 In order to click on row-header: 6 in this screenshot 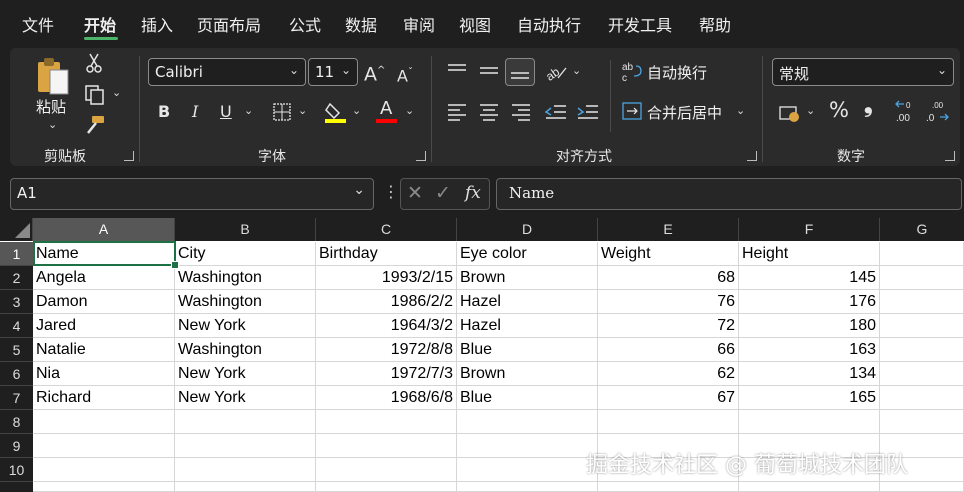, I will do `click(16, 374)`.